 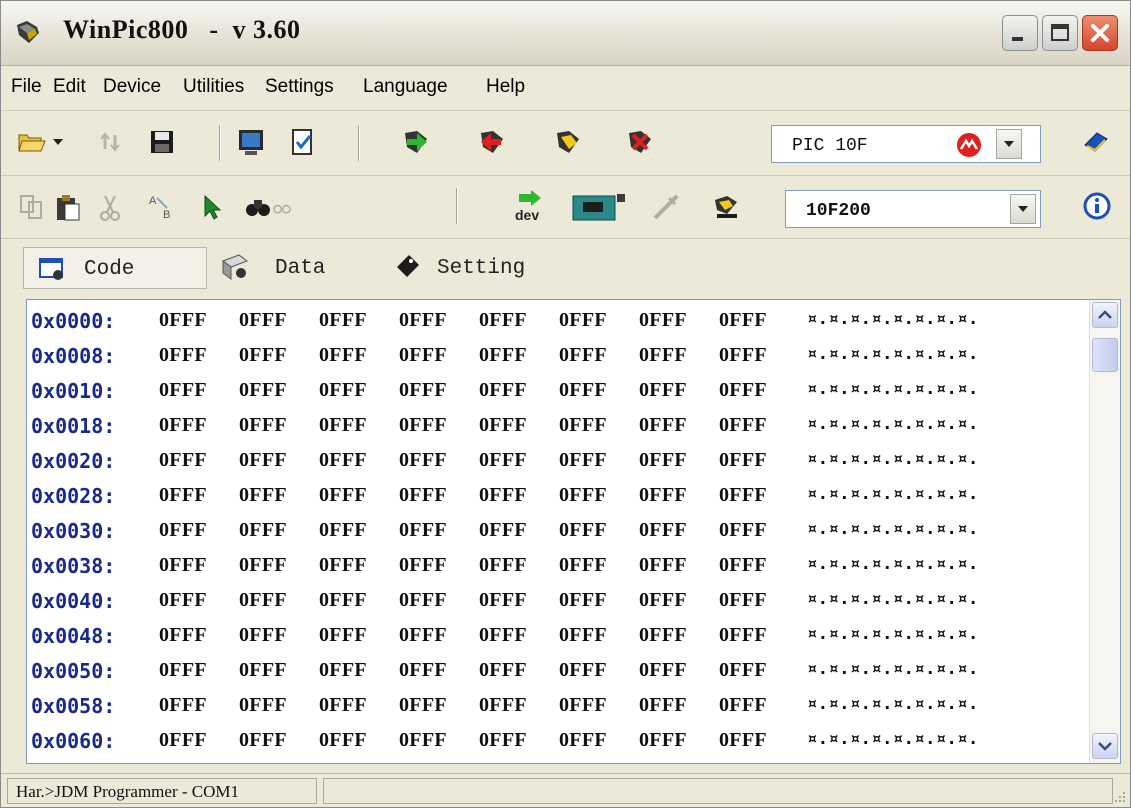 What do you see at coordinates (26, 87) in the screenshot?
I see `menu-file: File` at bounding box center [26, 87].